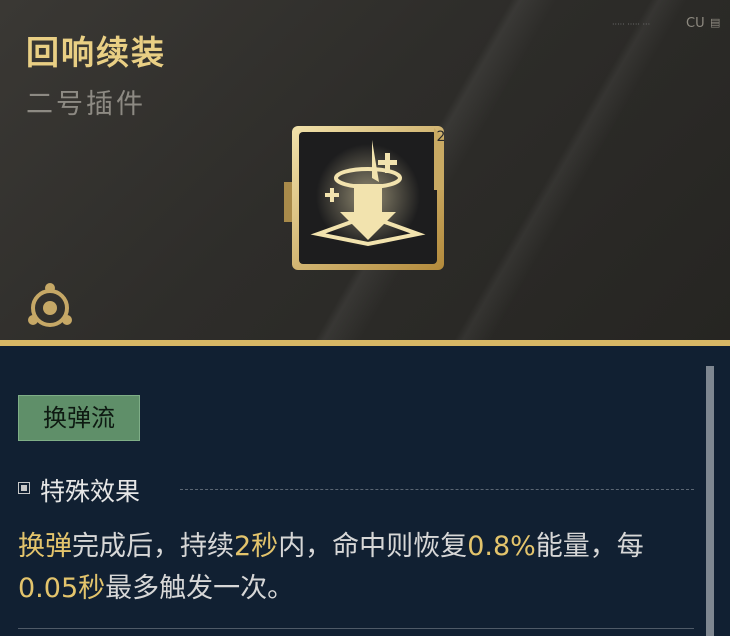 The height and width of the screenshot is (636, 730). Describe the element at coordinates (24, 488) in the screenshot. I see `section-bullet-icon` at that location.